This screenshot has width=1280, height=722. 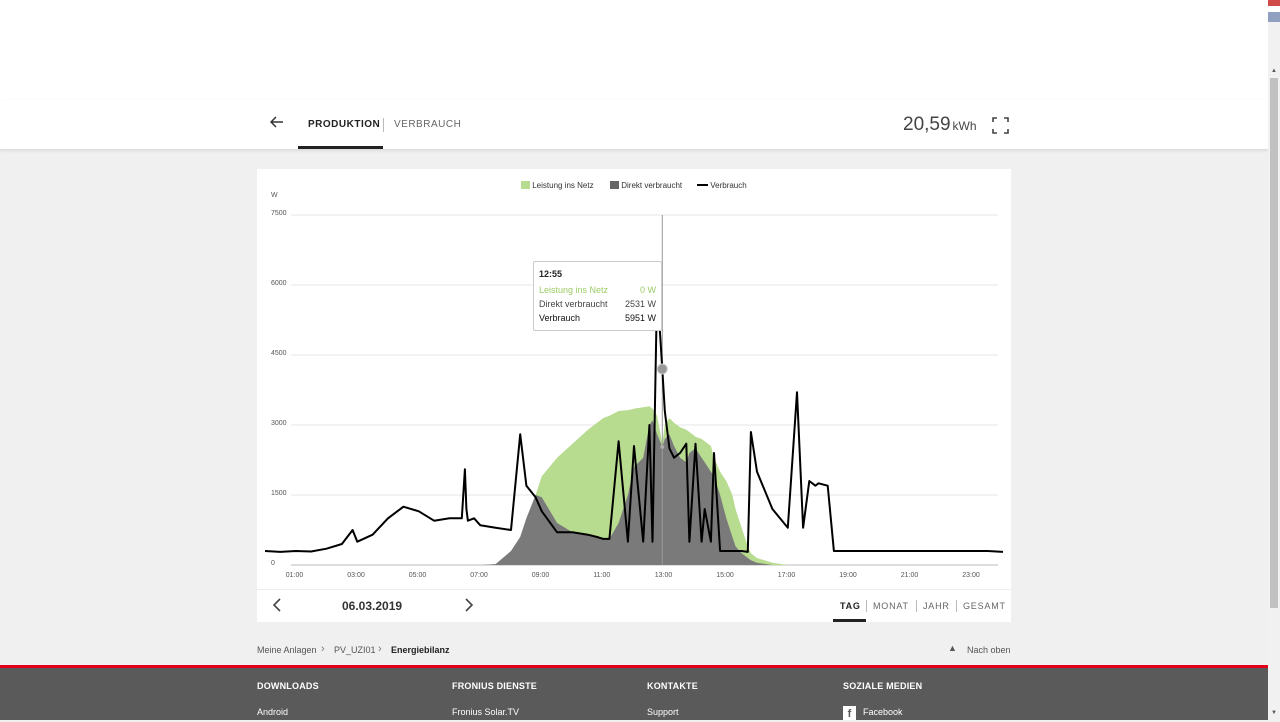 What do you see at coordinates (640, 318) in the screenshot?
I see `tooltip-value: 5951 W` at bounding box center [640, 318].